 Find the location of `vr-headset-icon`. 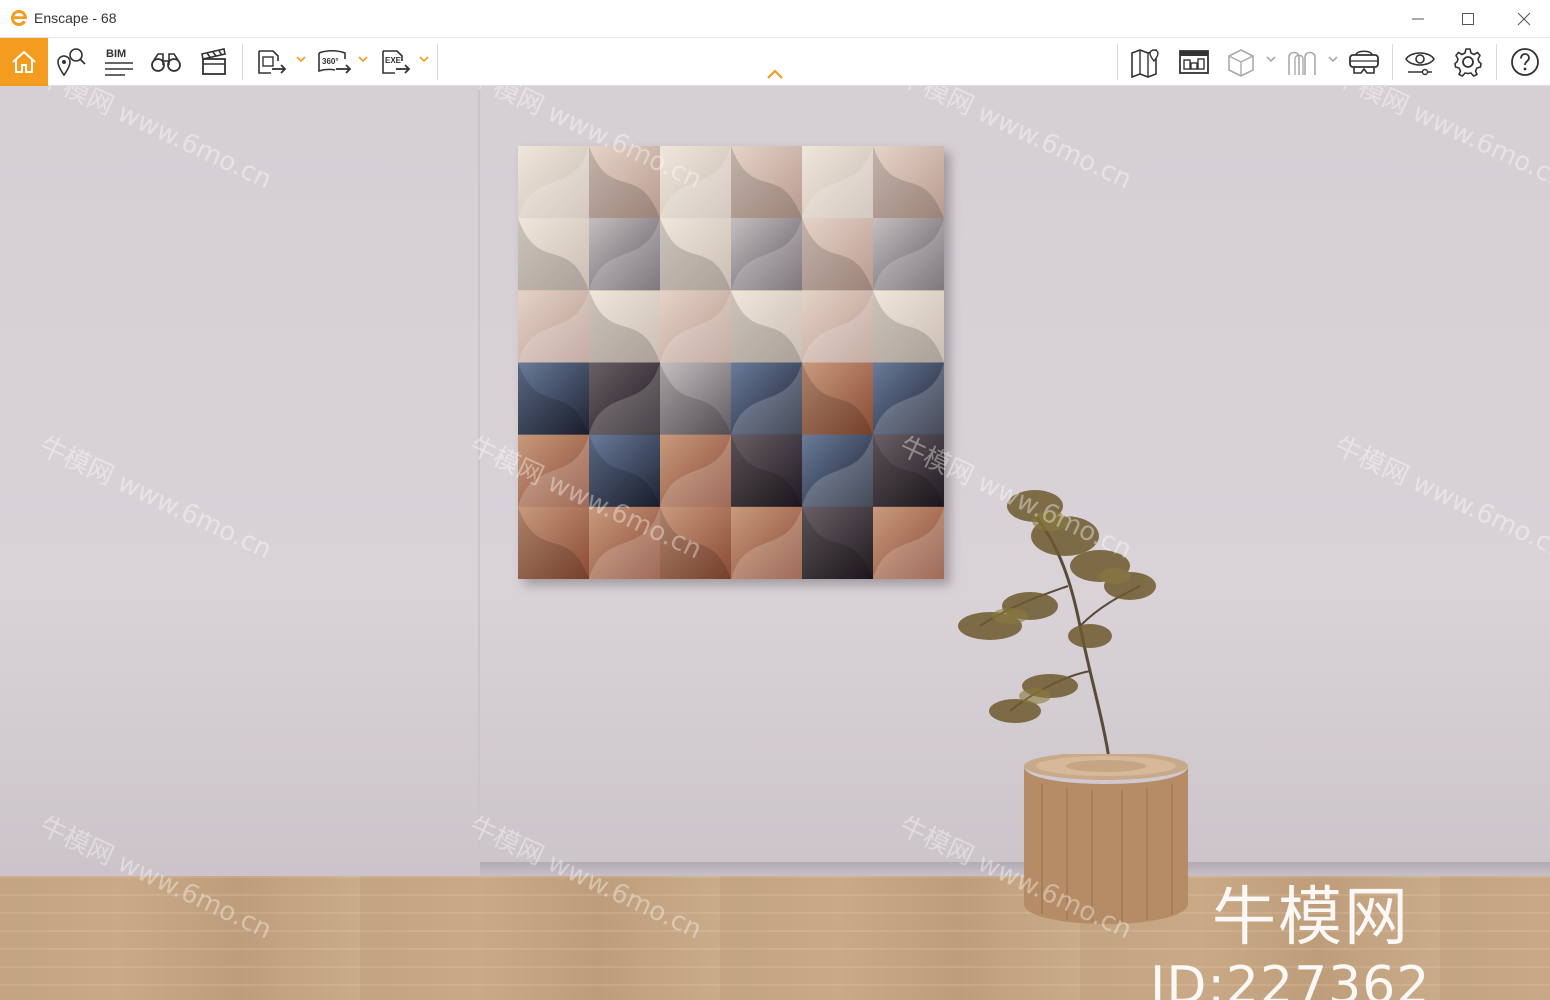

vr-headset-icon is located at coordinates (1364, 62).